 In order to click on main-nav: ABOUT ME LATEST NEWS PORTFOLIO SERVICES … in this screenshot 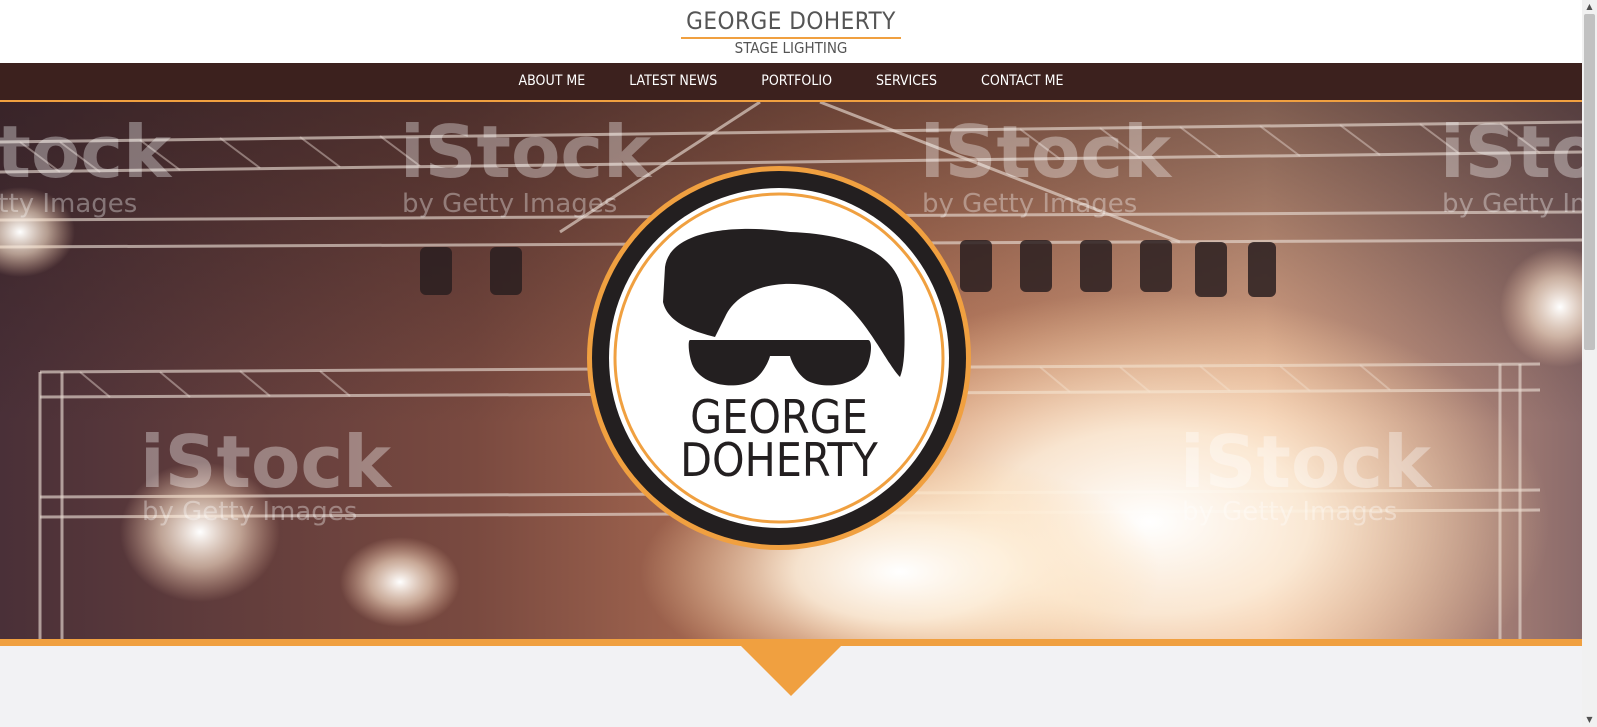, I will do `click(791, 82)`.